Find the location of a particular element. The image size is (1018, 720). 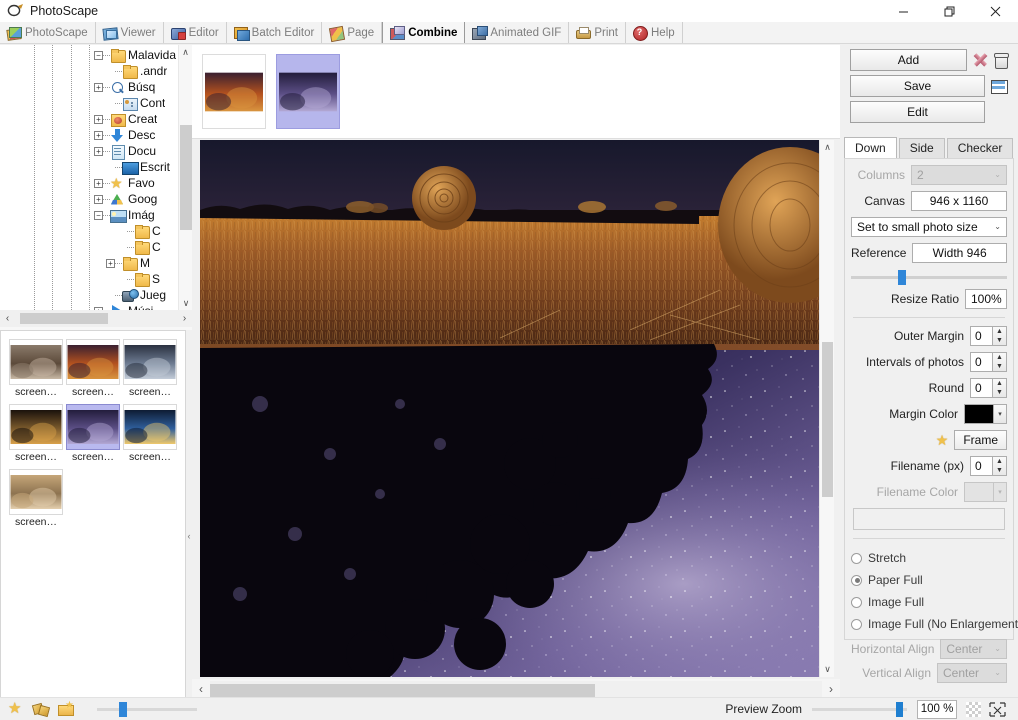

round-value: 0 is located at coordinates (981, 388).